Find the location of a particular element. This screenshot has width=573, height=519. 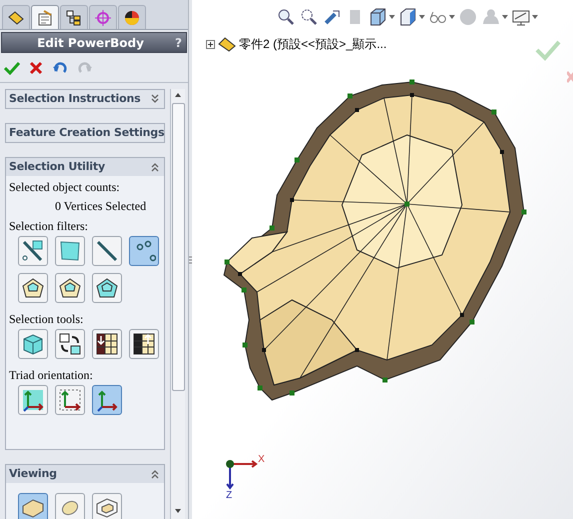

swap-icon is located at coordinates (70, 344).